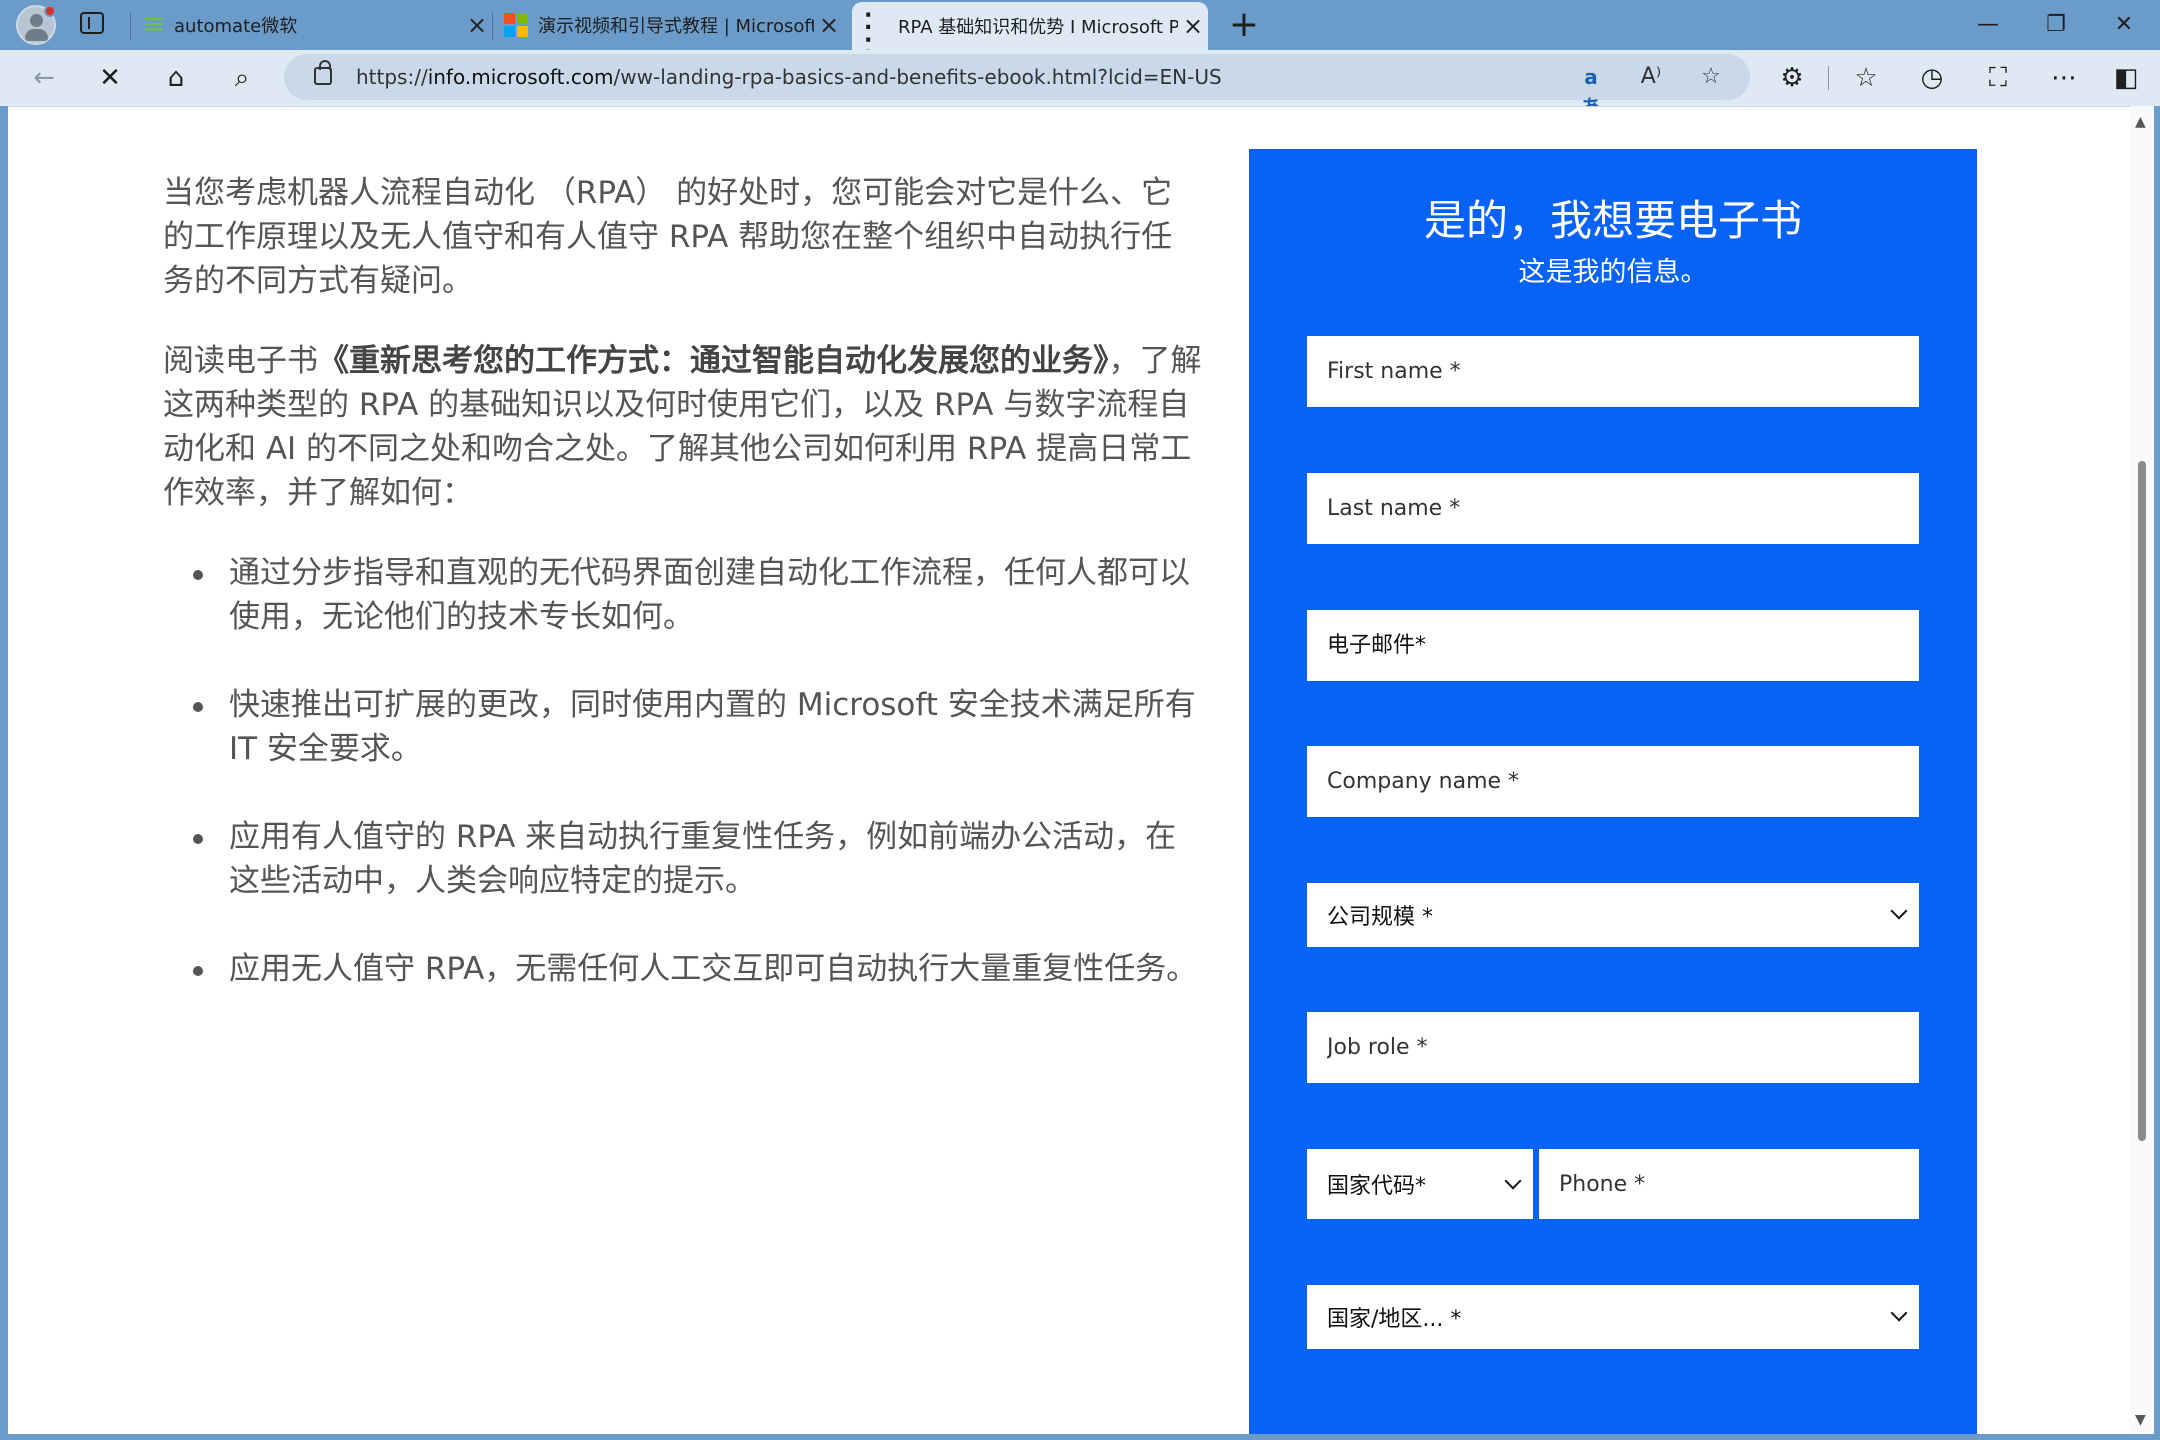 The width and height of the screenshot is (2160, 1440). I want to click on last-name-input, so click(1613, 508).